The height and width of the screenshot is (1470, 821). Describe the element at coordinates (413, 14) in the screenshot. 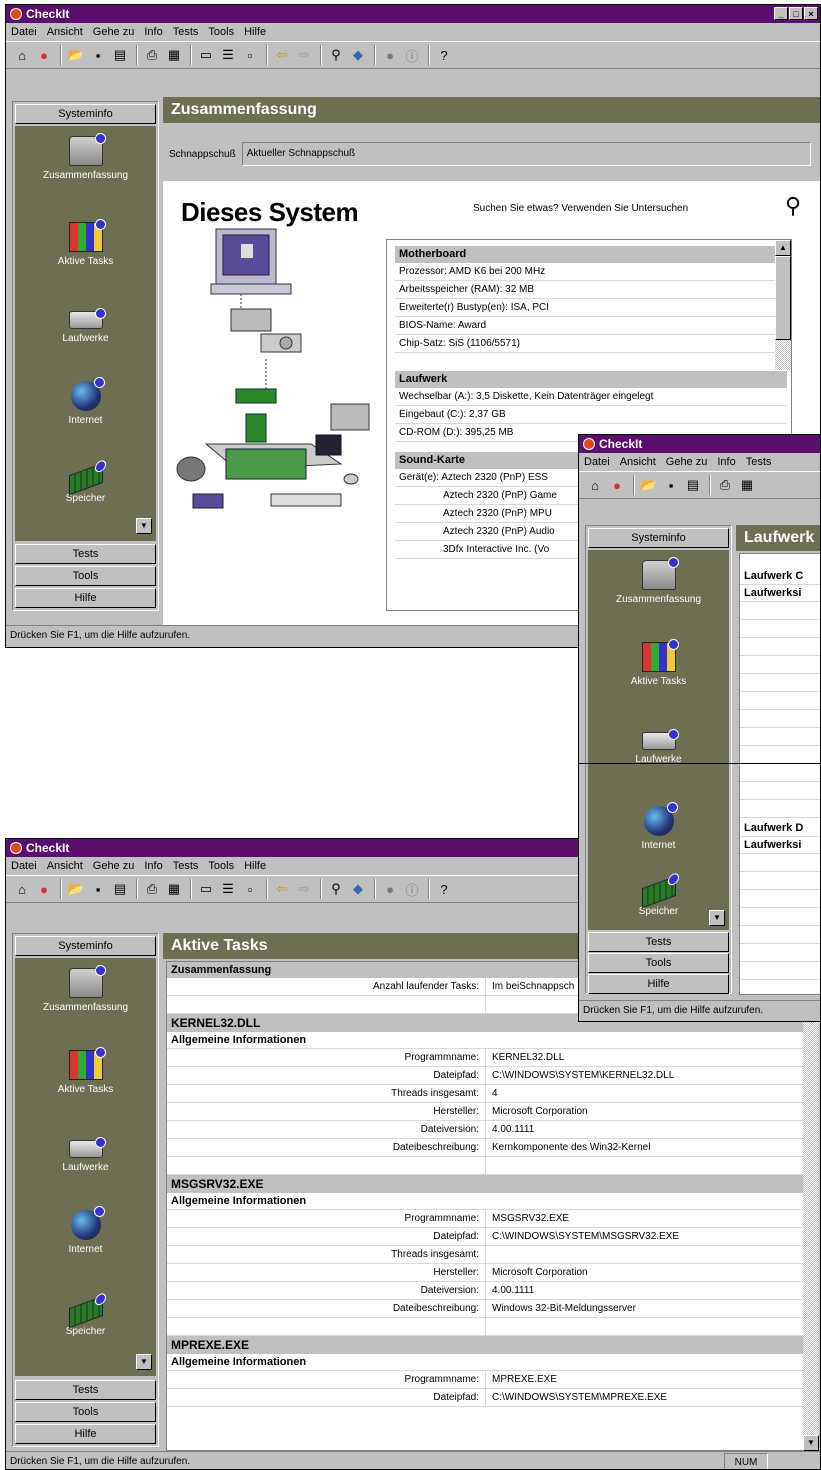

I see `title-bar: CheckIt _ □ ×` at that location.